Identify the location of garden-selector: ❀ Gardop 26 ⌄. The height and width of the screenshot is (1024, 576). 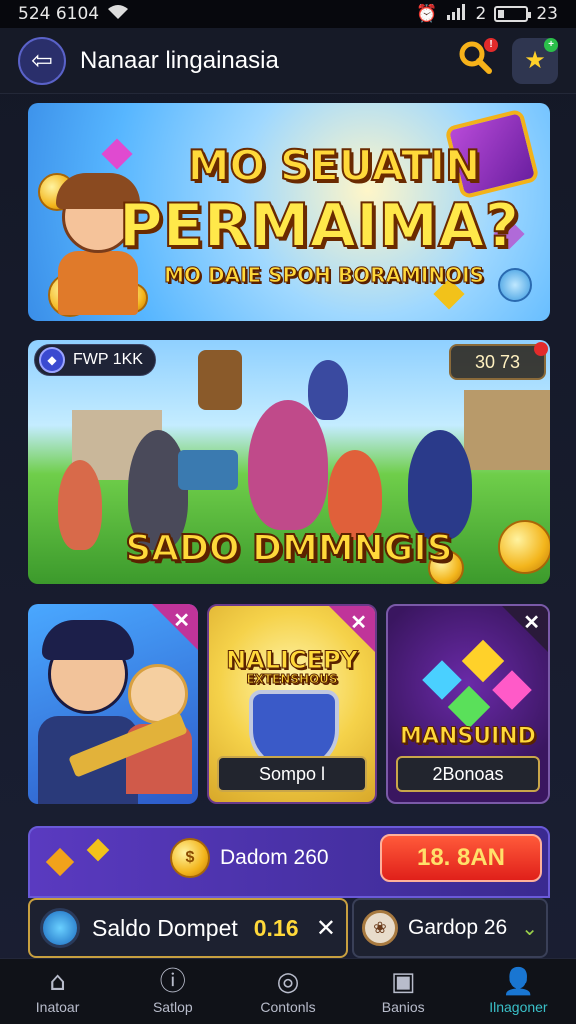
(450, 928).